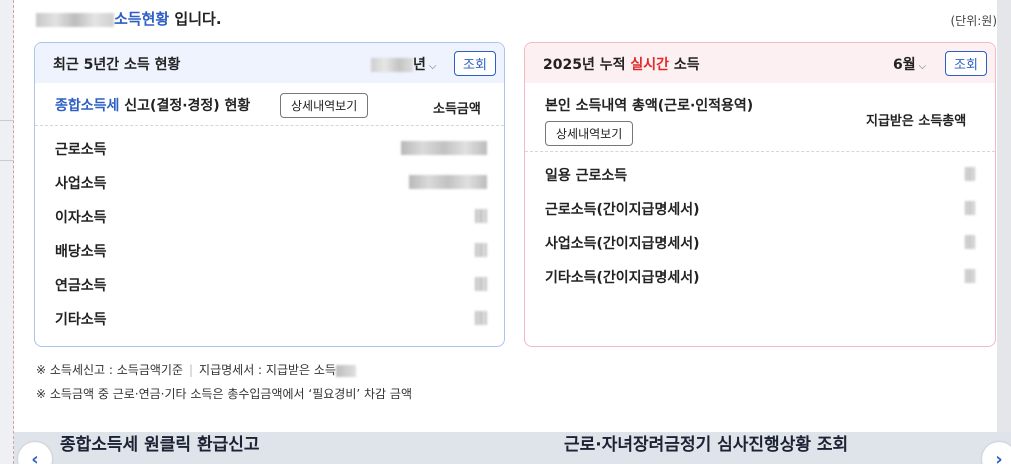 This screenshot has height=464, width=1011. Describe the element at coordinates (81, 252) in the screenshot. I see `table-row: 배당소득` at that location.